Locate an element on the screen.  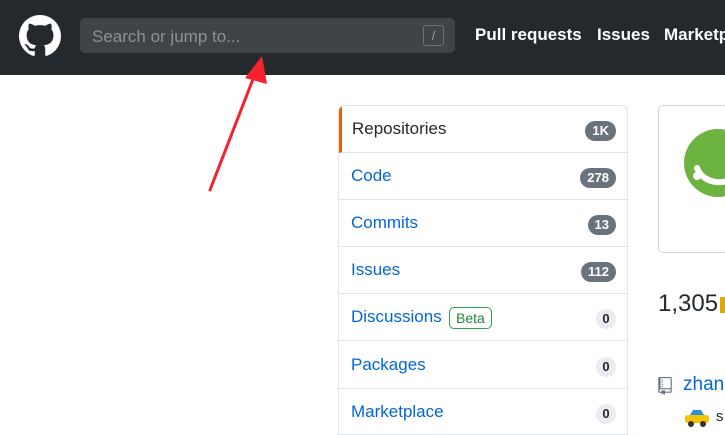
filter-marketplace: Marketplace 0 is located at coordinates (483, 411).